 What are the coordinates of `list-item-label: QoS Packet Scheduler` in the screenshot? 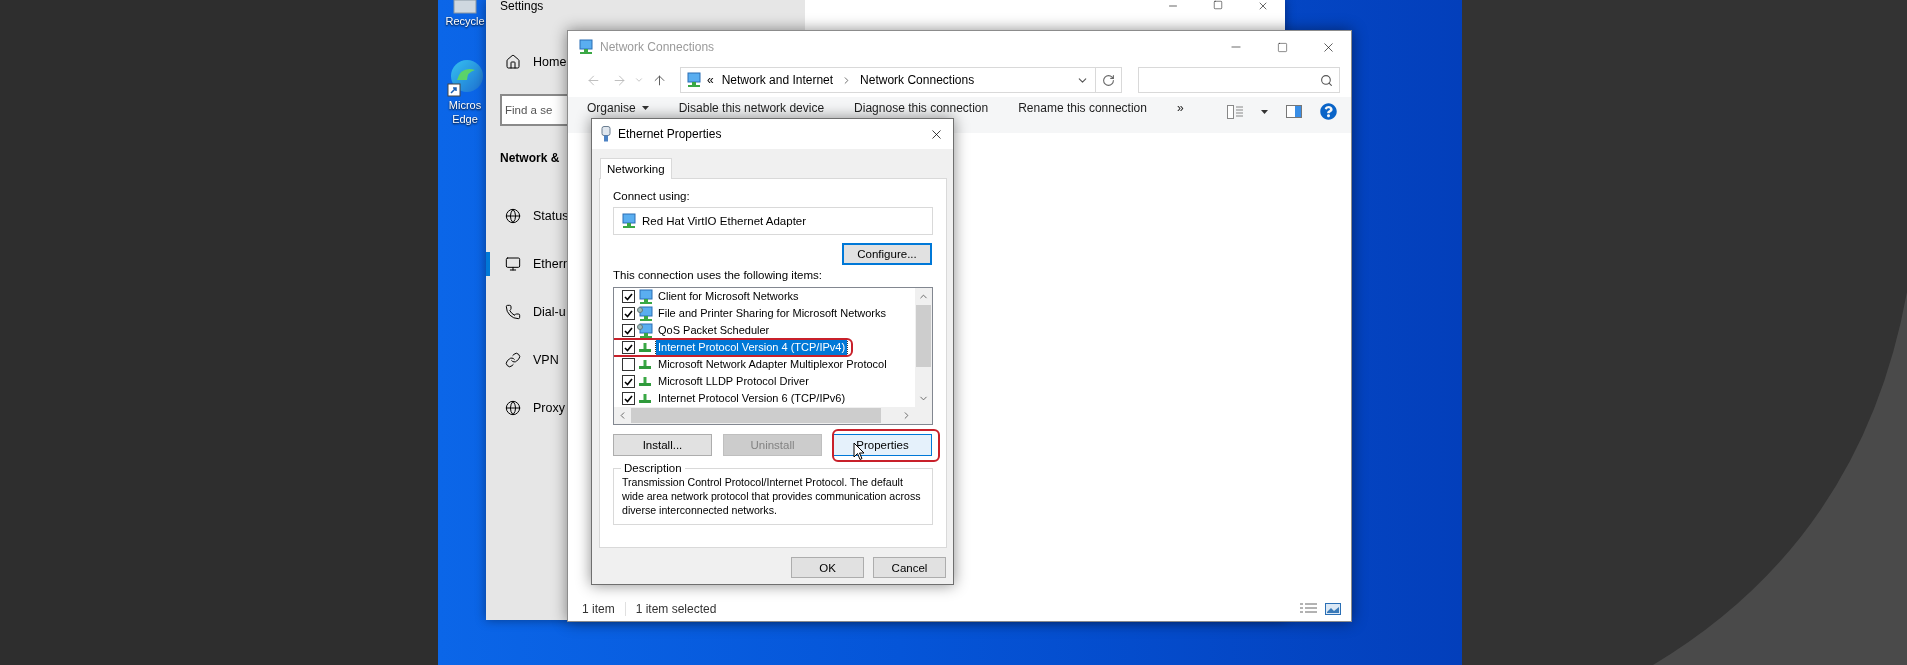 It's located at (714, 330).